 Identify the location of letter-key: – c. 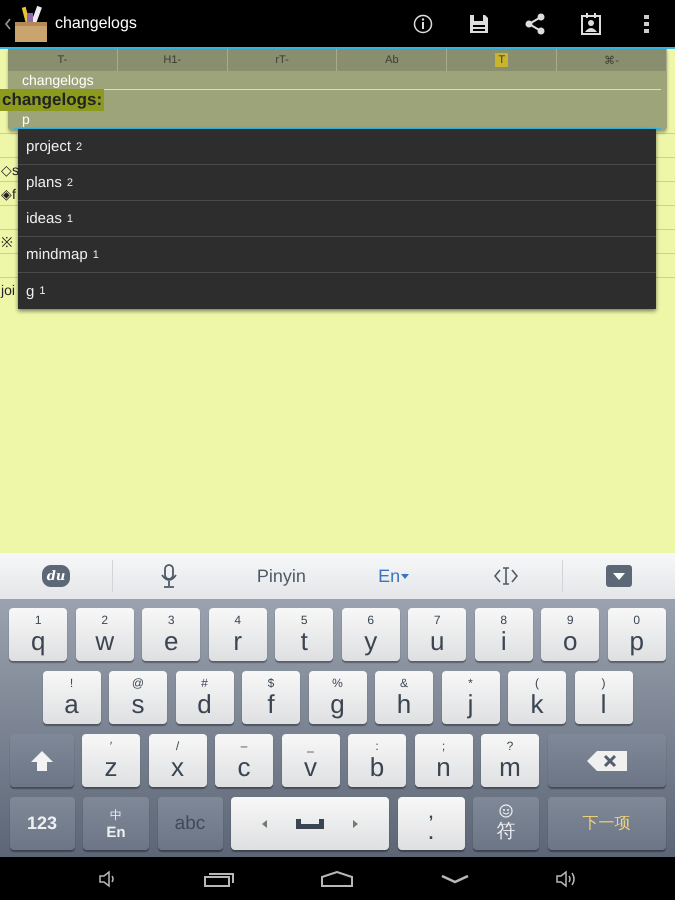
(244, 760).